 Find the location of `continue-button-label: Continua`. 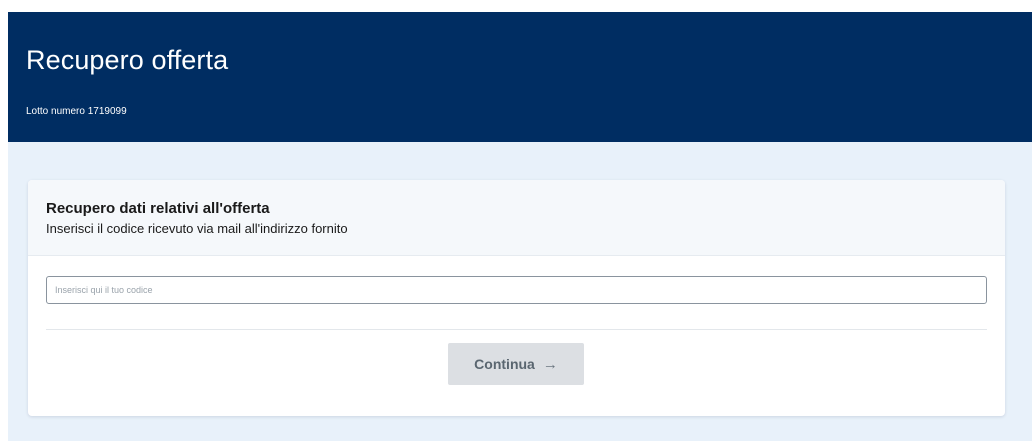

continue-button-label: Continua is located at coordinates (504, 364).